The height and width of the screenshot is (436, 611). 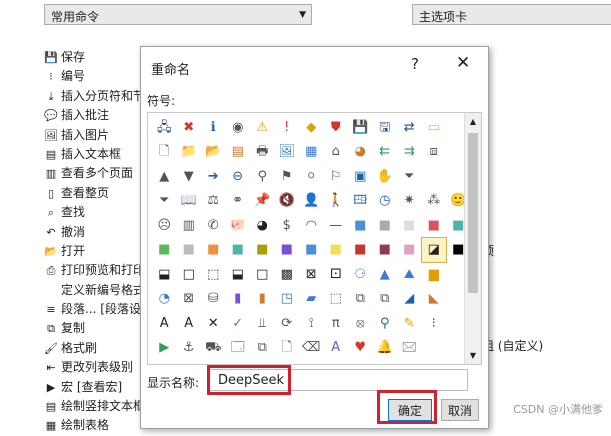 I want to click on symbol-cell: ✷, so click(x=409, y=201).